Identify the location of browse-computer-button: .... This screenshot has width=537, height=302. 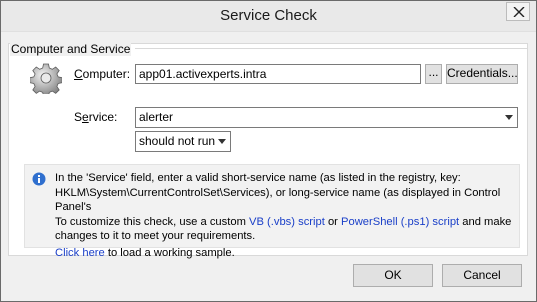
(433, 74).